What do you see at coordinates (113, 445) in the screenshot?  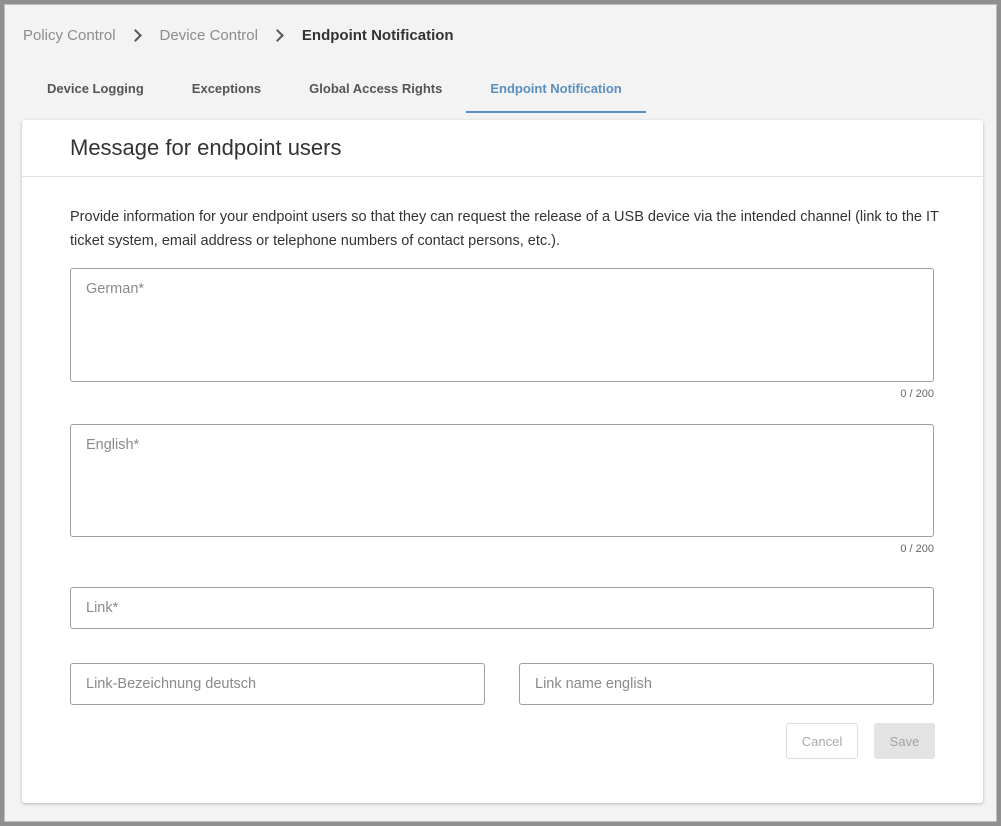 I see `english-field-label: English*` at bounding box center [113, 445].